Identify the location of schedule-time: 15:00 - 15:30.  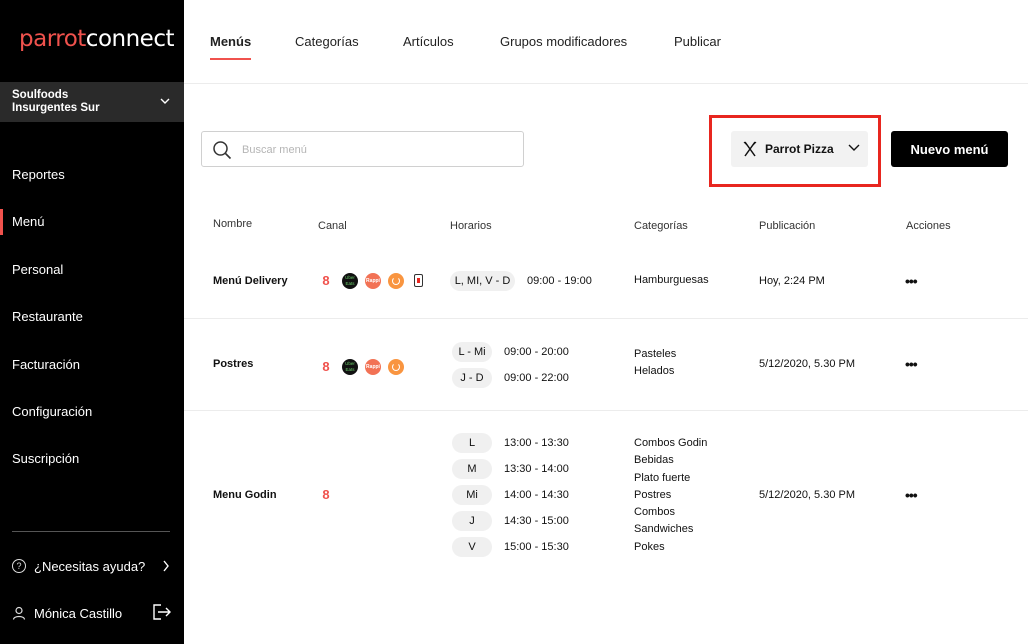
(536, 547).